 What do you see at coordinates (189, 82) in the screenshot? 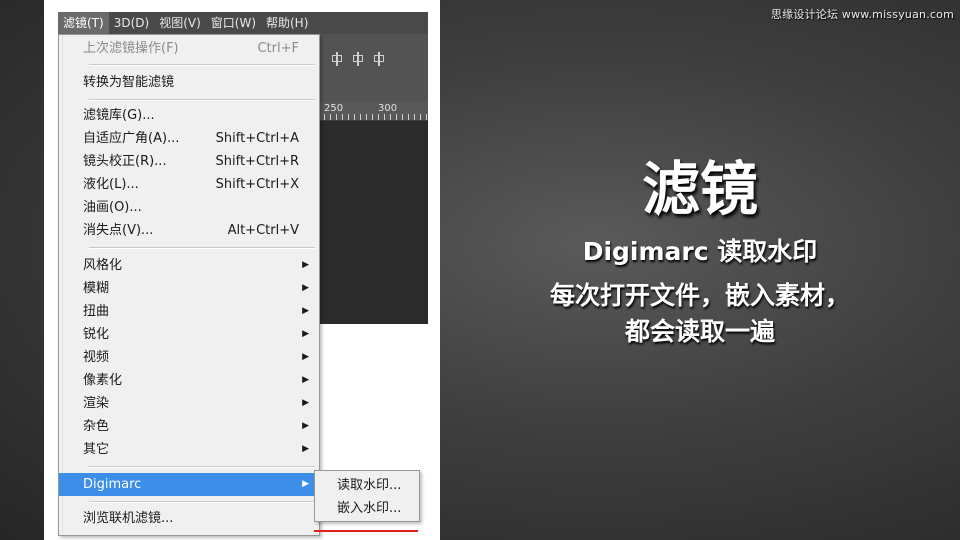
I see `menu-item-smart-filter: 转换为智能滤镜` at bounding box center [189, 82].